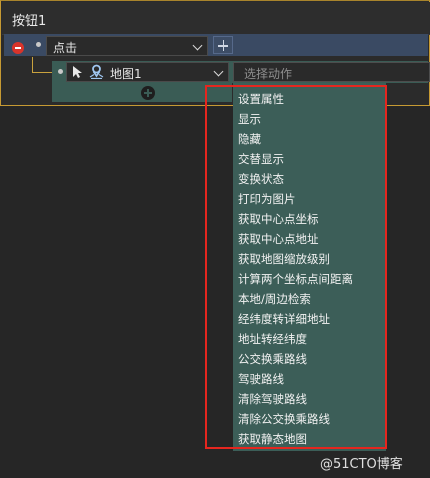  What do you see at coordinates (18, 48) in the screenshot?
I see `remove-icon` at bounding box center [18, 48].